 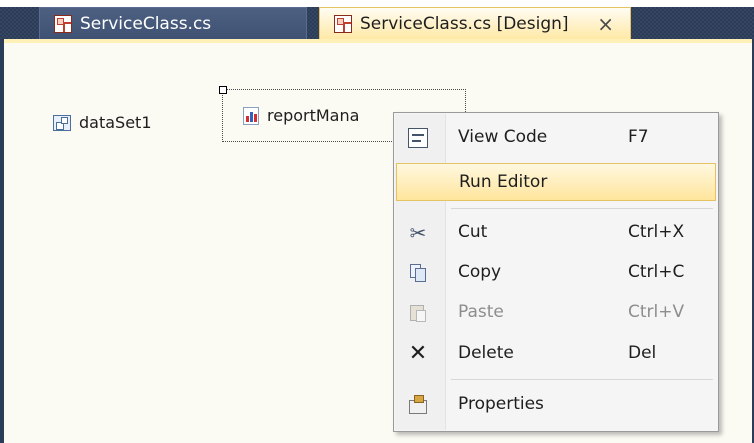 I want to click on tab-label: ServiceClass.cs [Design], so click(x=464, y=23).